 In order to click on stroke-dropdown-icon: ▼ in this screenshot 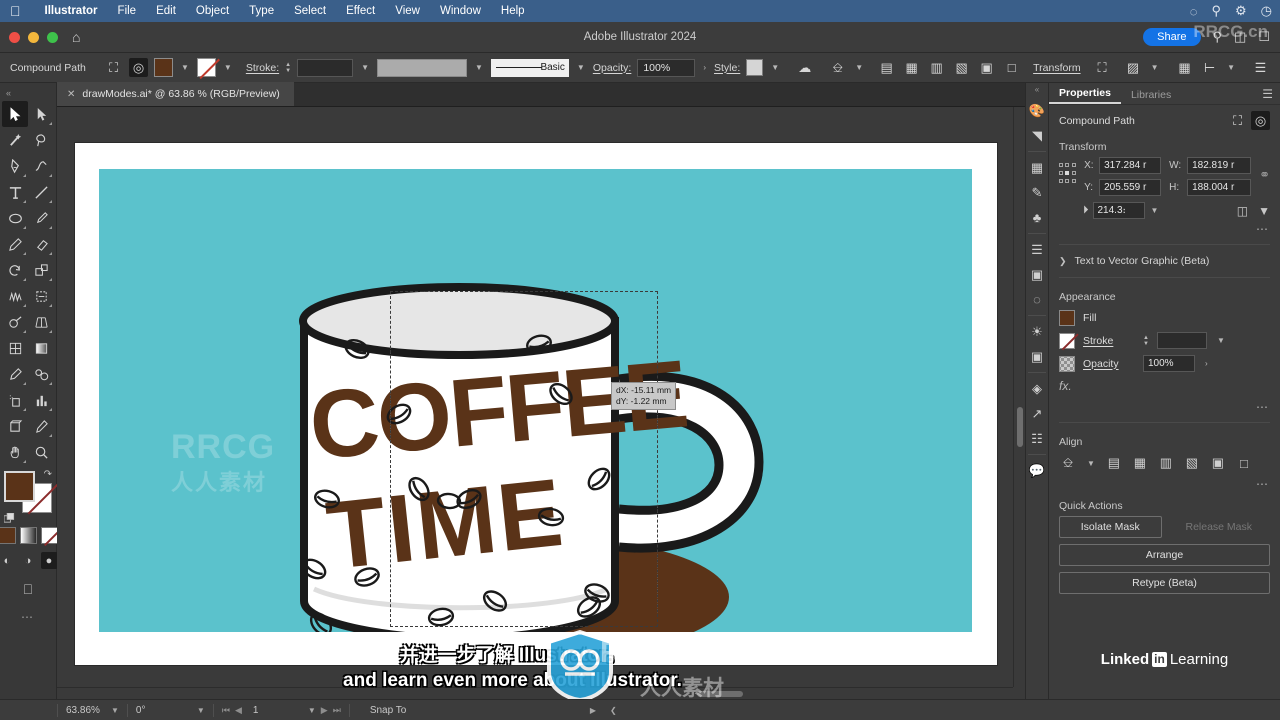, I will do `click(228, 67)`.